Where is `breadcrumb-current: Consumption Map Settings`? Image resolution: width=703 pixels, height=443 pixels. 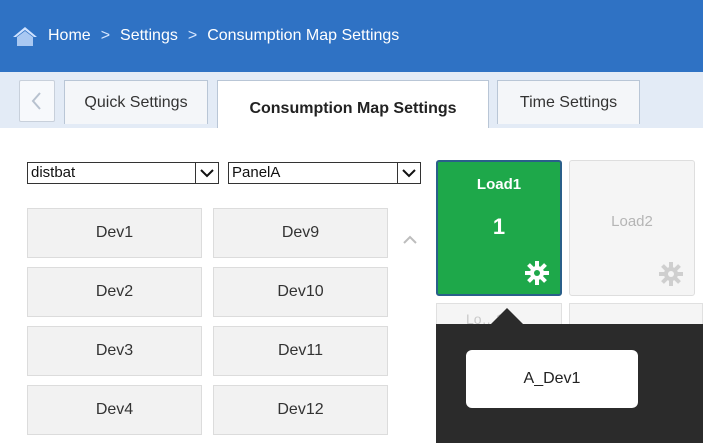 breadcrumb-current: Consumption Map Settings is located at coordinates (303, 35).